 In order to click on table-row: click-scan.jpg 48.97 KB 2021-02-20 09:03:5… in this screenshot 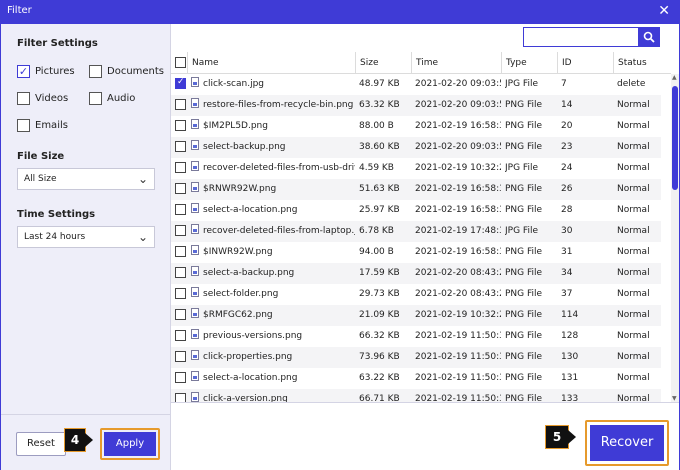, I will do `click(416, 84)`.